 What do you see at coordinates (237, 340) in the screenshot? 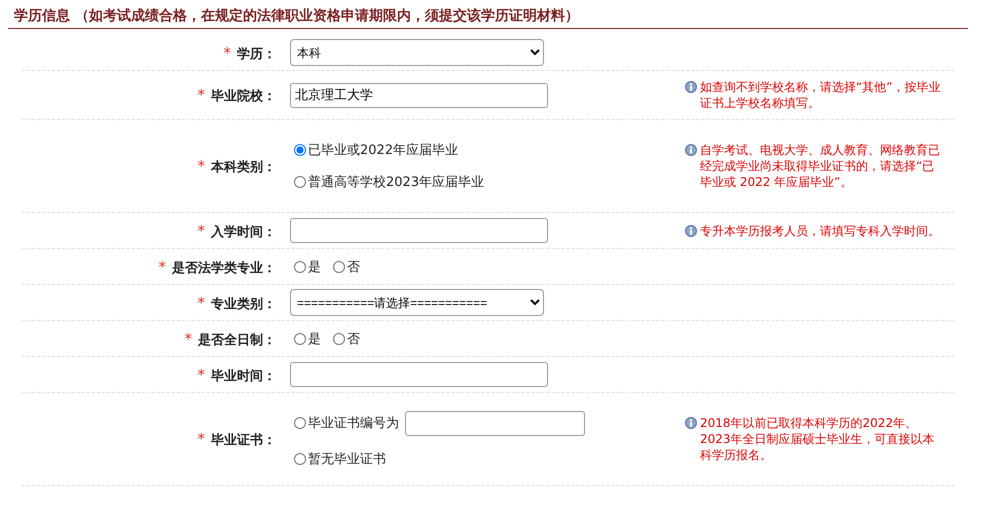
I see `field-label: 是否全日制：` at bounding box center [237, 340].